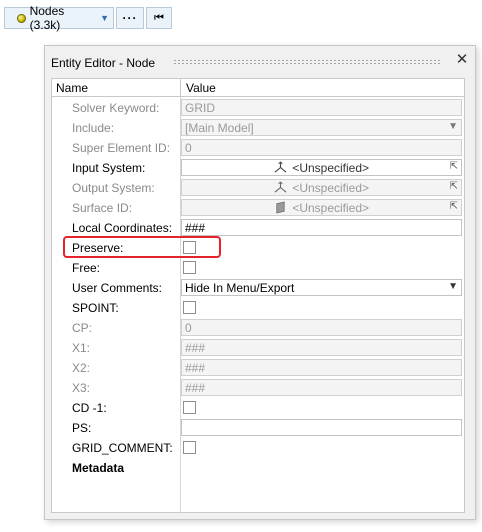 The width and height of the screenshot is (482, 532). I want to click on x3-field: ###, so click(321, 387).